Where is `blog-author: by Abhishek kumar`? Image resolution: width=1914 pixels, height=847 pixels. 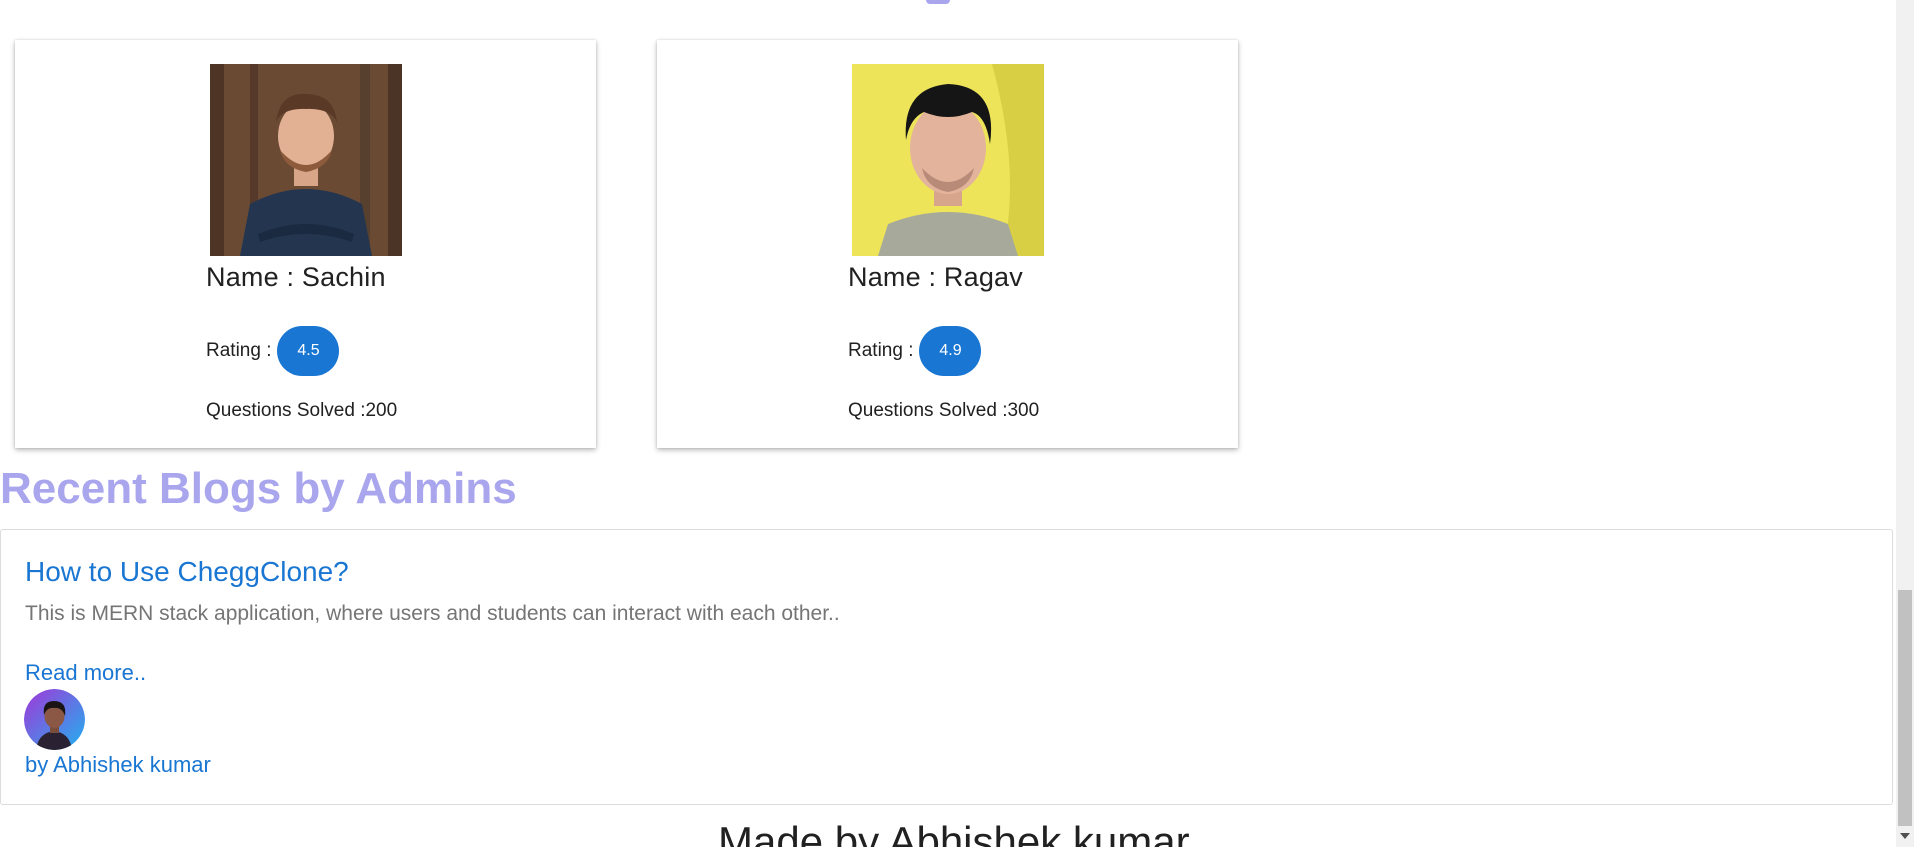
blog-author: by Abhishek kumar is located at coordinates (118, 765).